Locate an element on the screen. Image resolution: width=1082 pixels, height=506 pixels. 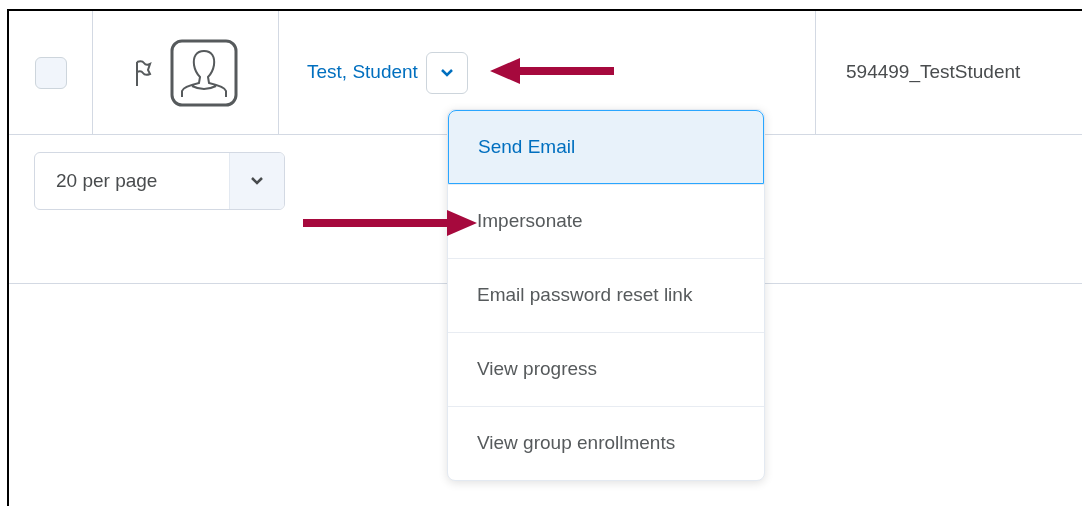
menu-item: View progress is located at coordinates (606, 369).